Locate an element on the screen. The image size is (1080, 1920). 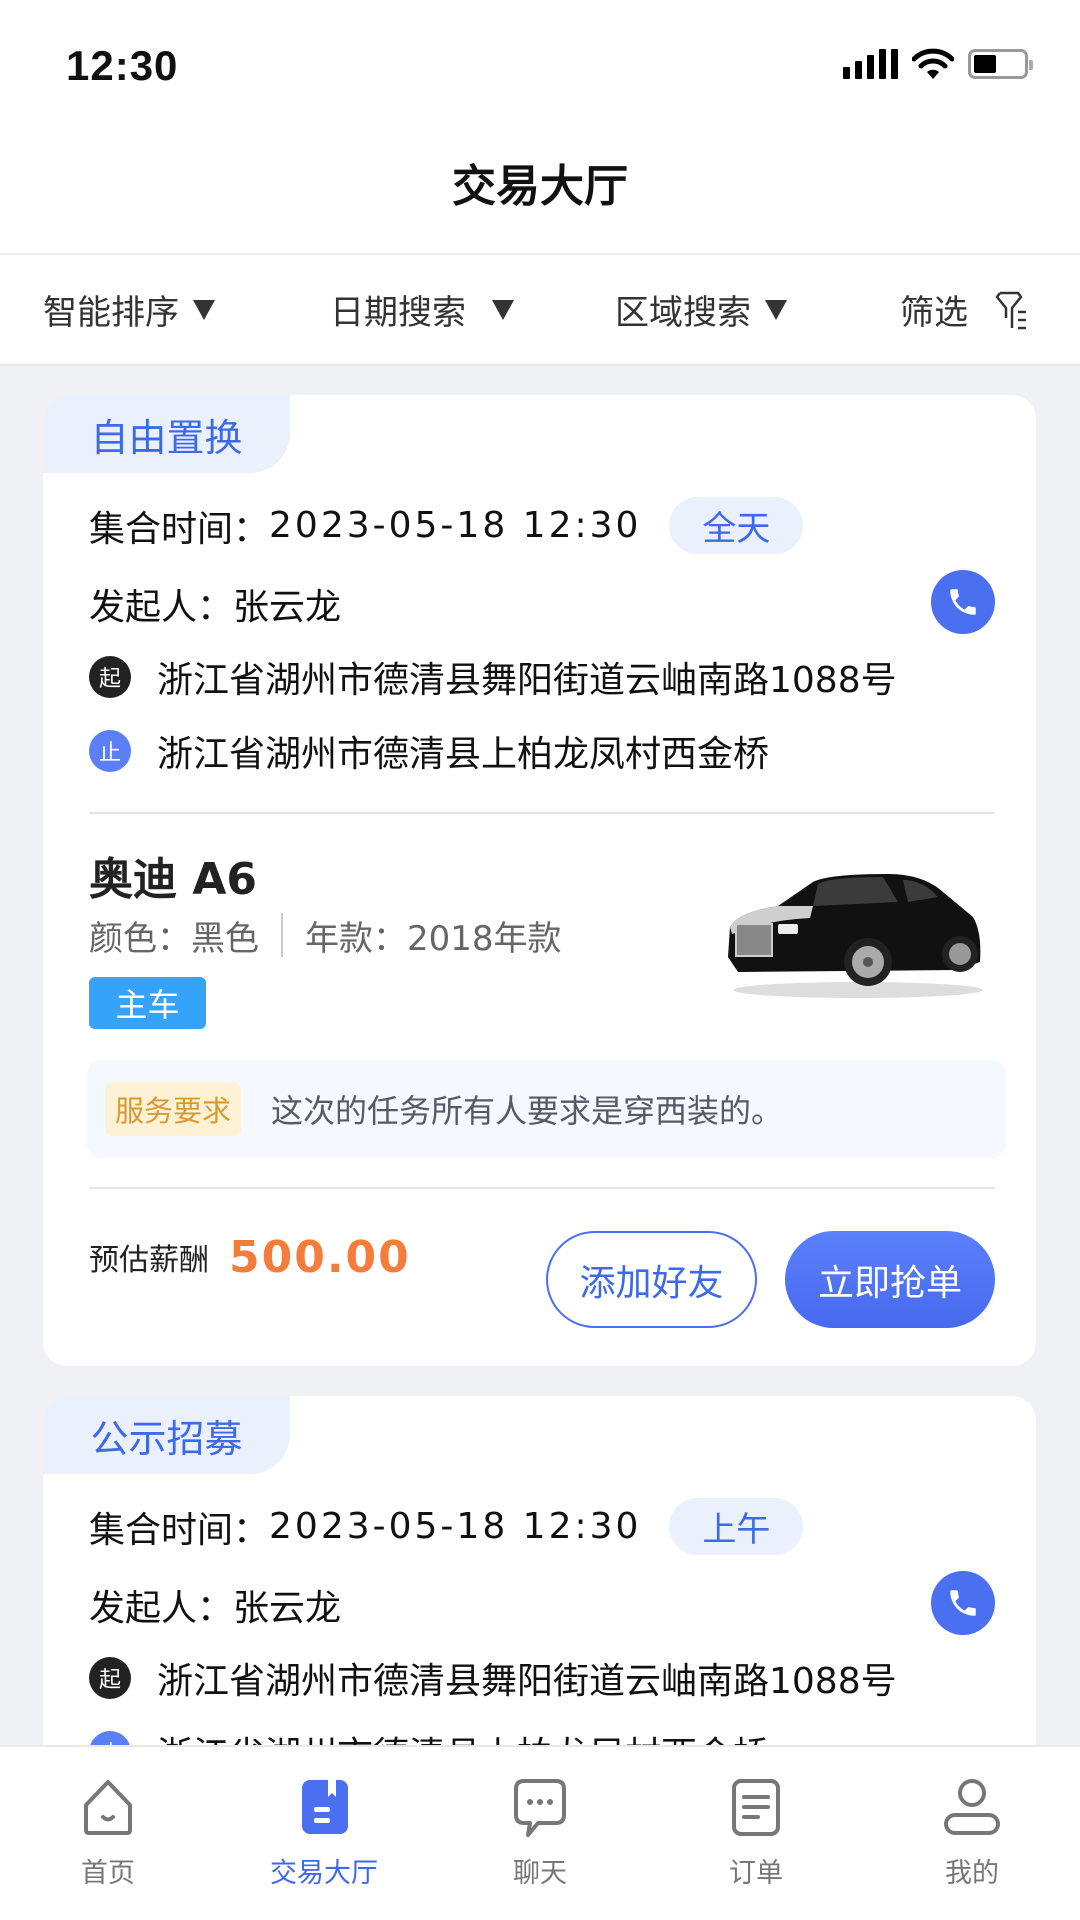
wifi-icon is located at coordinates (933, 63).